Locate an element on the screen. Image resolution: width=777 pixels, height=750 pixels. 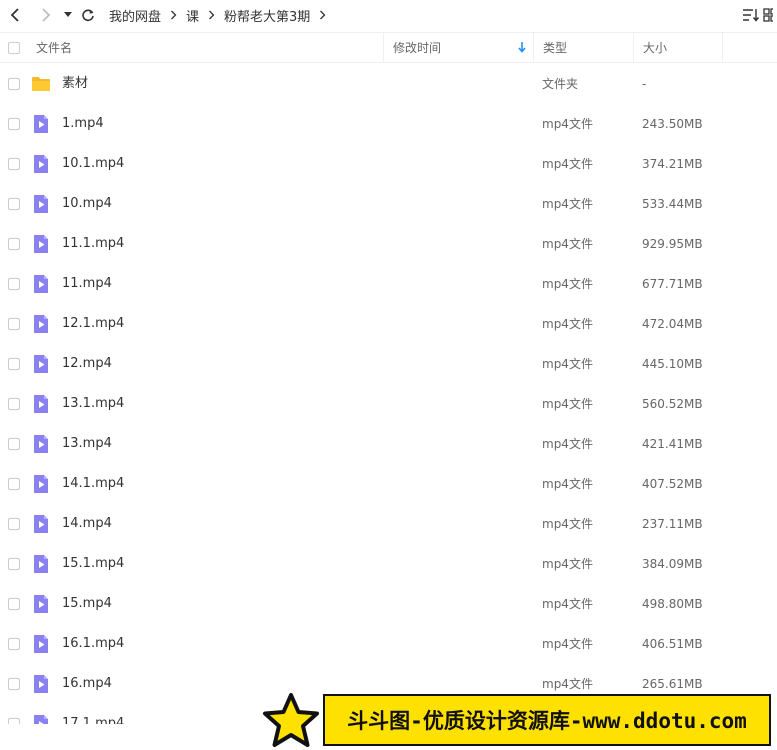
file-size: 472.04MB is located at coordinates (672, 324).